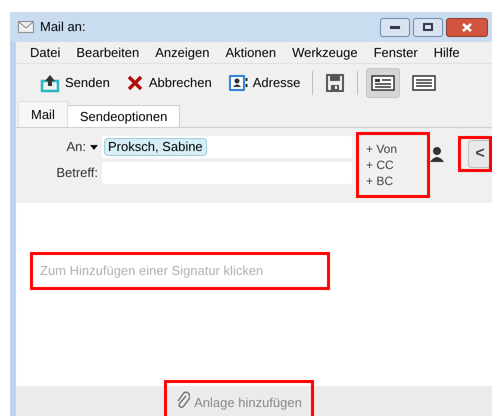  What do you see at coordinates (380, 181) in the screenshot?
I see `add-field-link: + BC` at bounding box center [380, 181].